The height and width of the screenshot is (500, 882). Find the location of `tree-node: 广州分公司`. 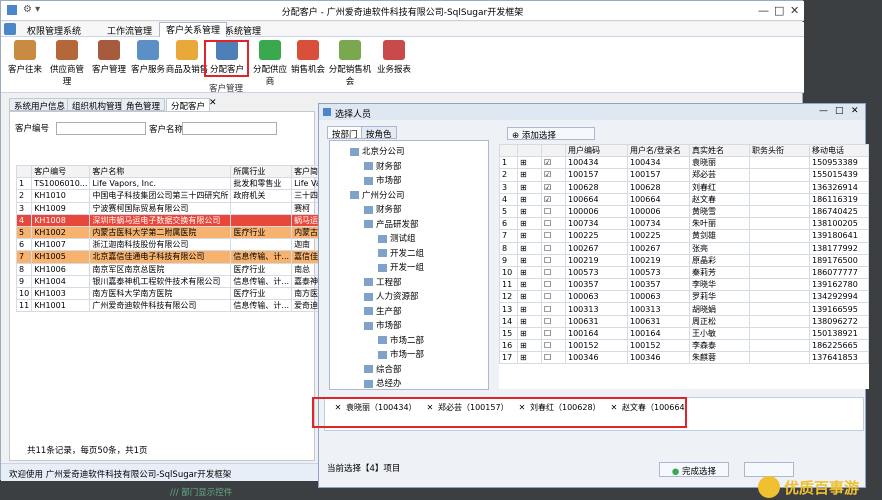

tree-node: 广州分公司 is located at coordinates (377, 195).